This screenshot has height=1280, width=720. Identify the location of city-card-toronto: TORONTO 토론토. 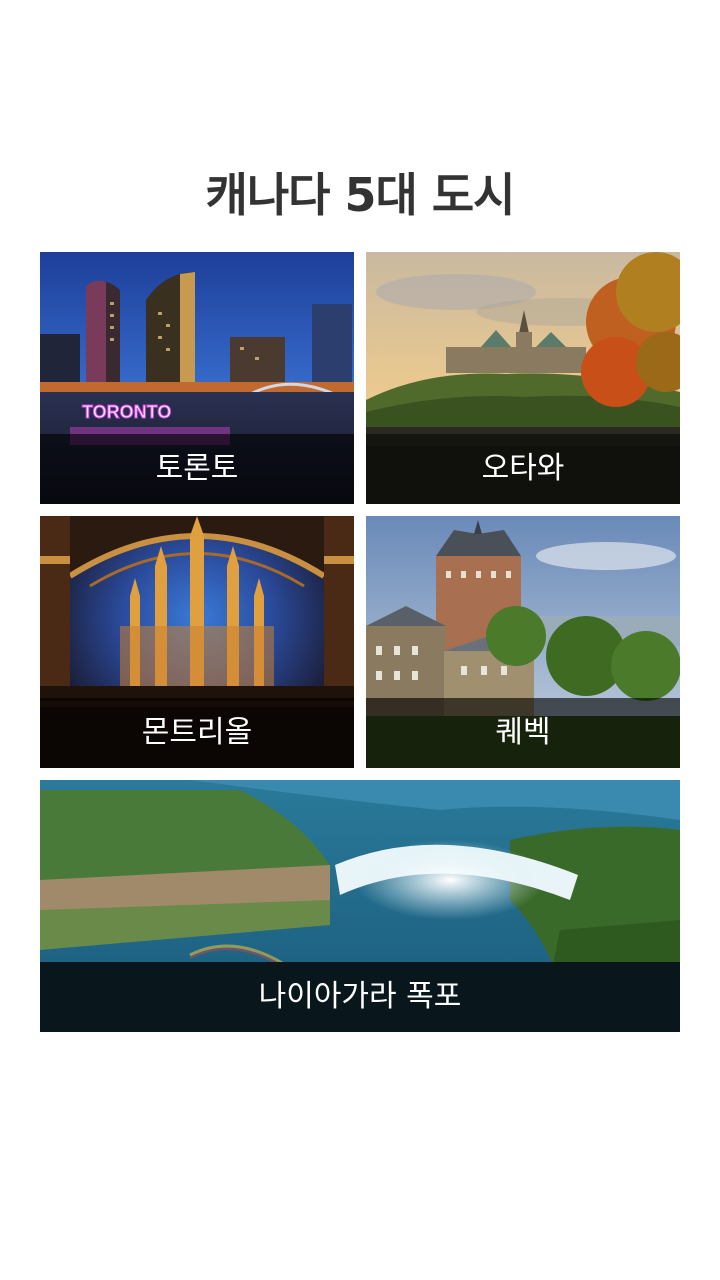
(197, 378).